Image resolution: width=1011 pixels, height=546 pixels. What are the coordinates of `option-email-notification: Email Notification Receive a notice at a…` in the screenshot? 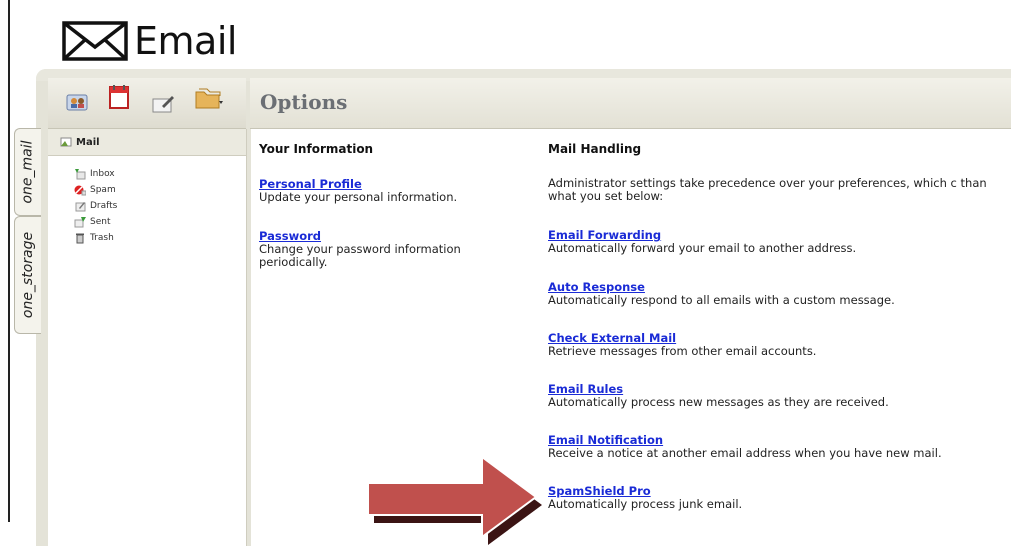 It's located at (778, 447).